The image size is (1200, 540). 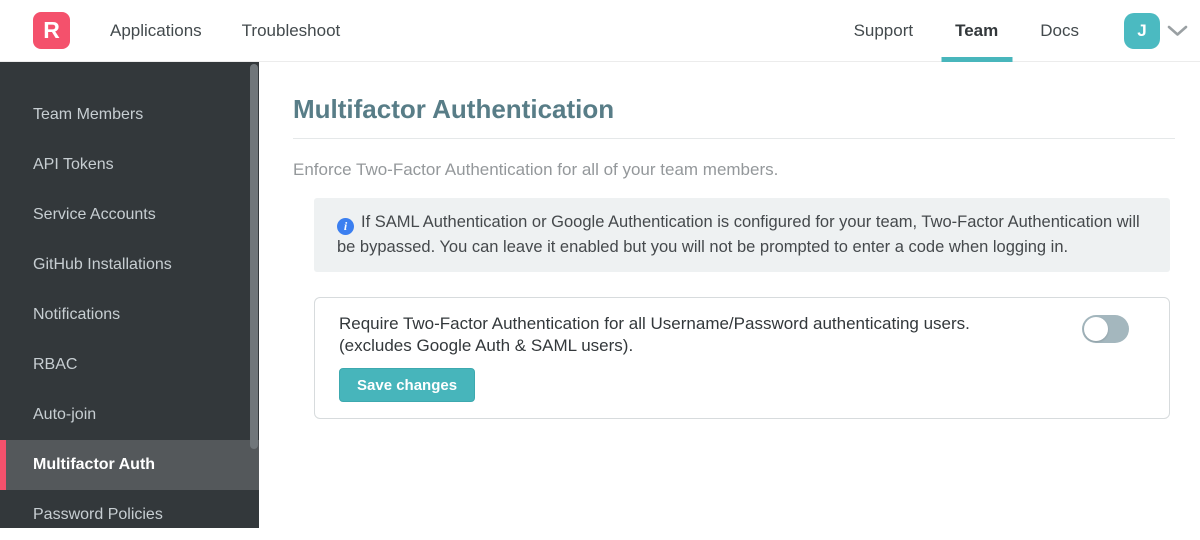 What do you see at coordinates (884, 31) in the screenshot?
I see `nav-item-support: Support` at bounding box center [884, 31].